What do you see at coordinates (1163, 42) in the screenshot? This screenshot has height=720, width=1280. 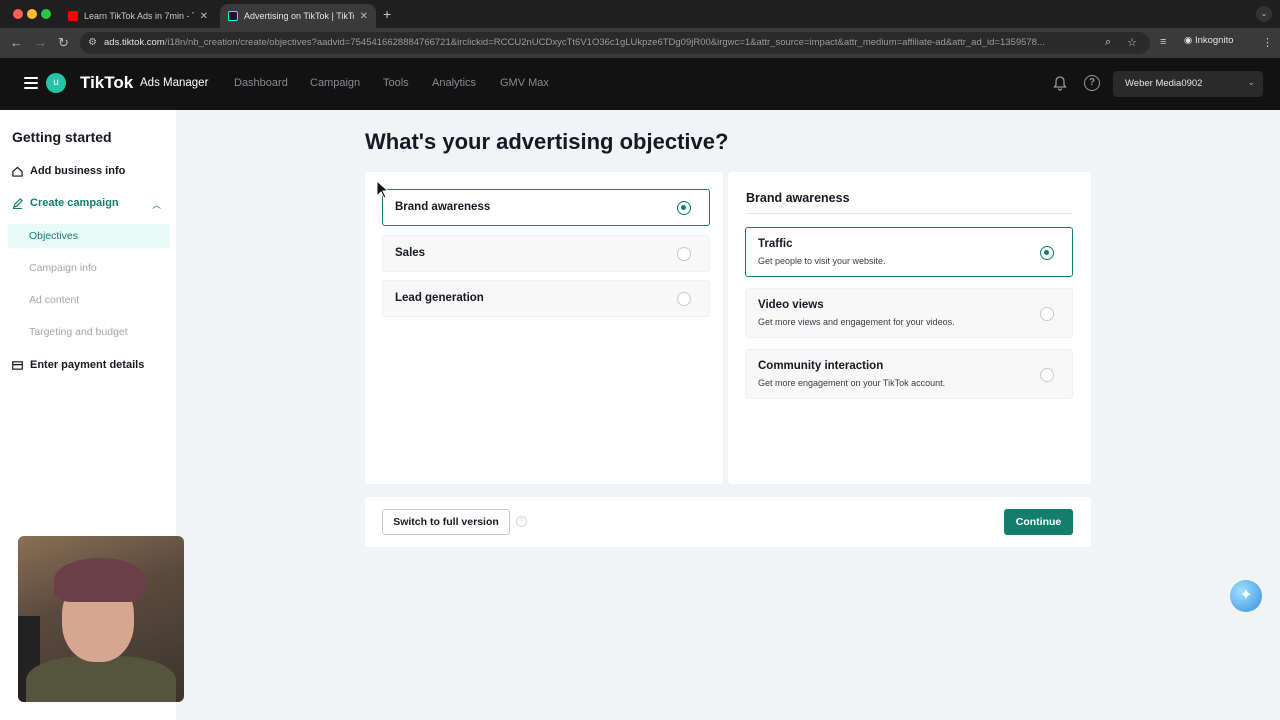 I see `reading-list-icon: ≡` at bounding box center [1163, 42].